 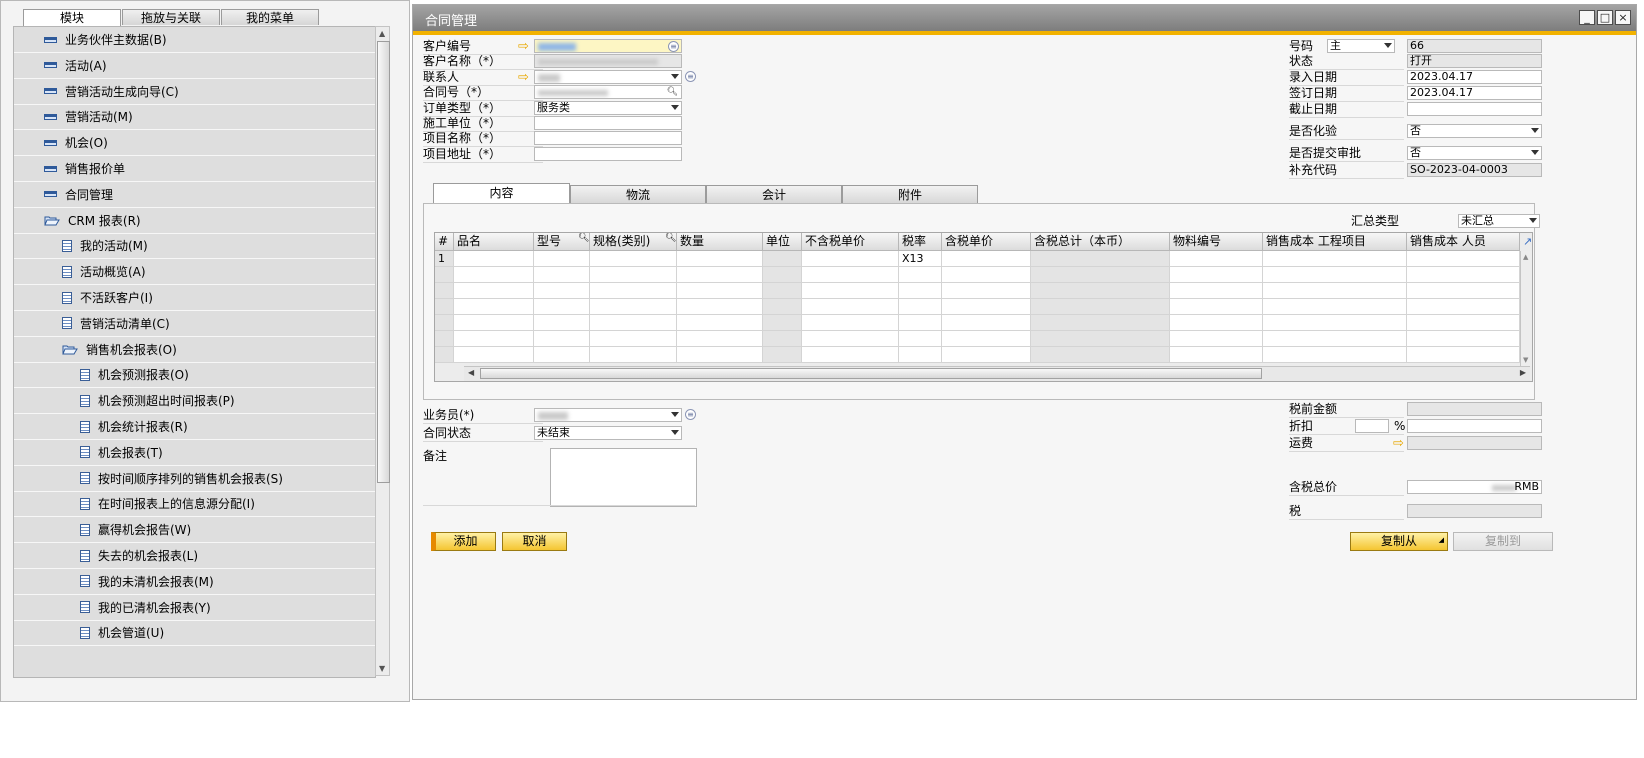 I want to click on tab-logistics: 物流, so click(x=638, y=194).